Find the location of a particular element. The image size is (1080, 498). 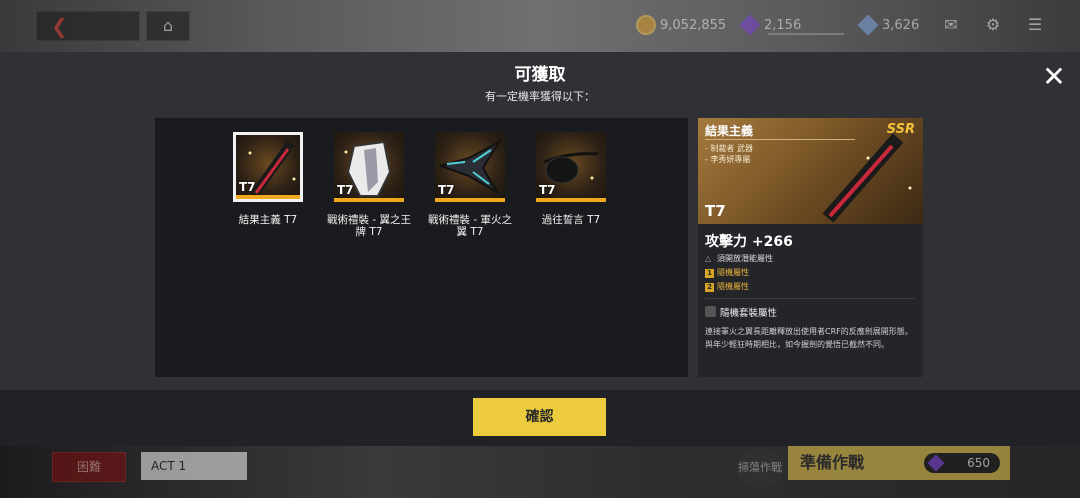

home-icon: ⌂ is located at coordinates (168, 25).